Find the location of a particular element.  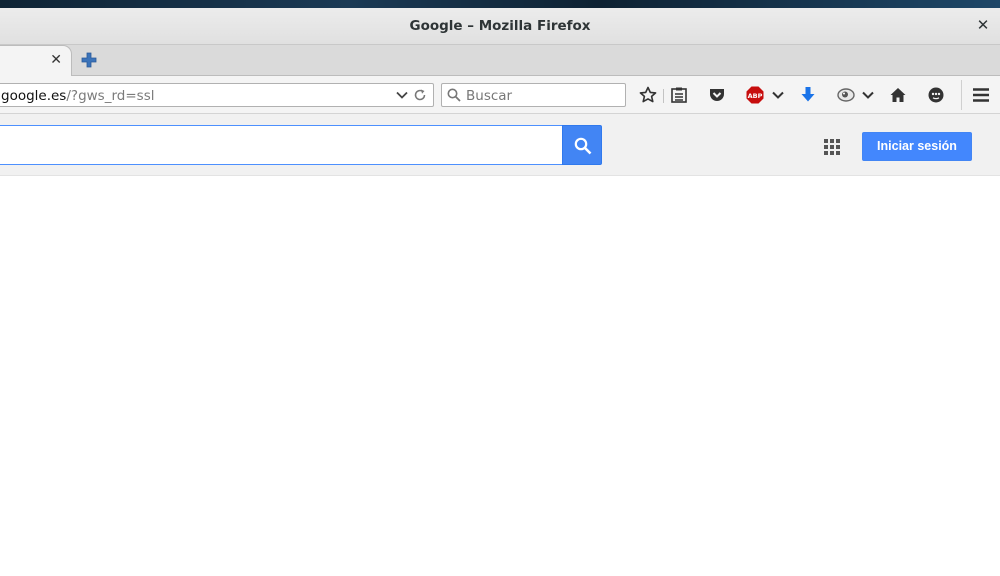

tab-strip: ✕ is located at coordinates (500, 60).